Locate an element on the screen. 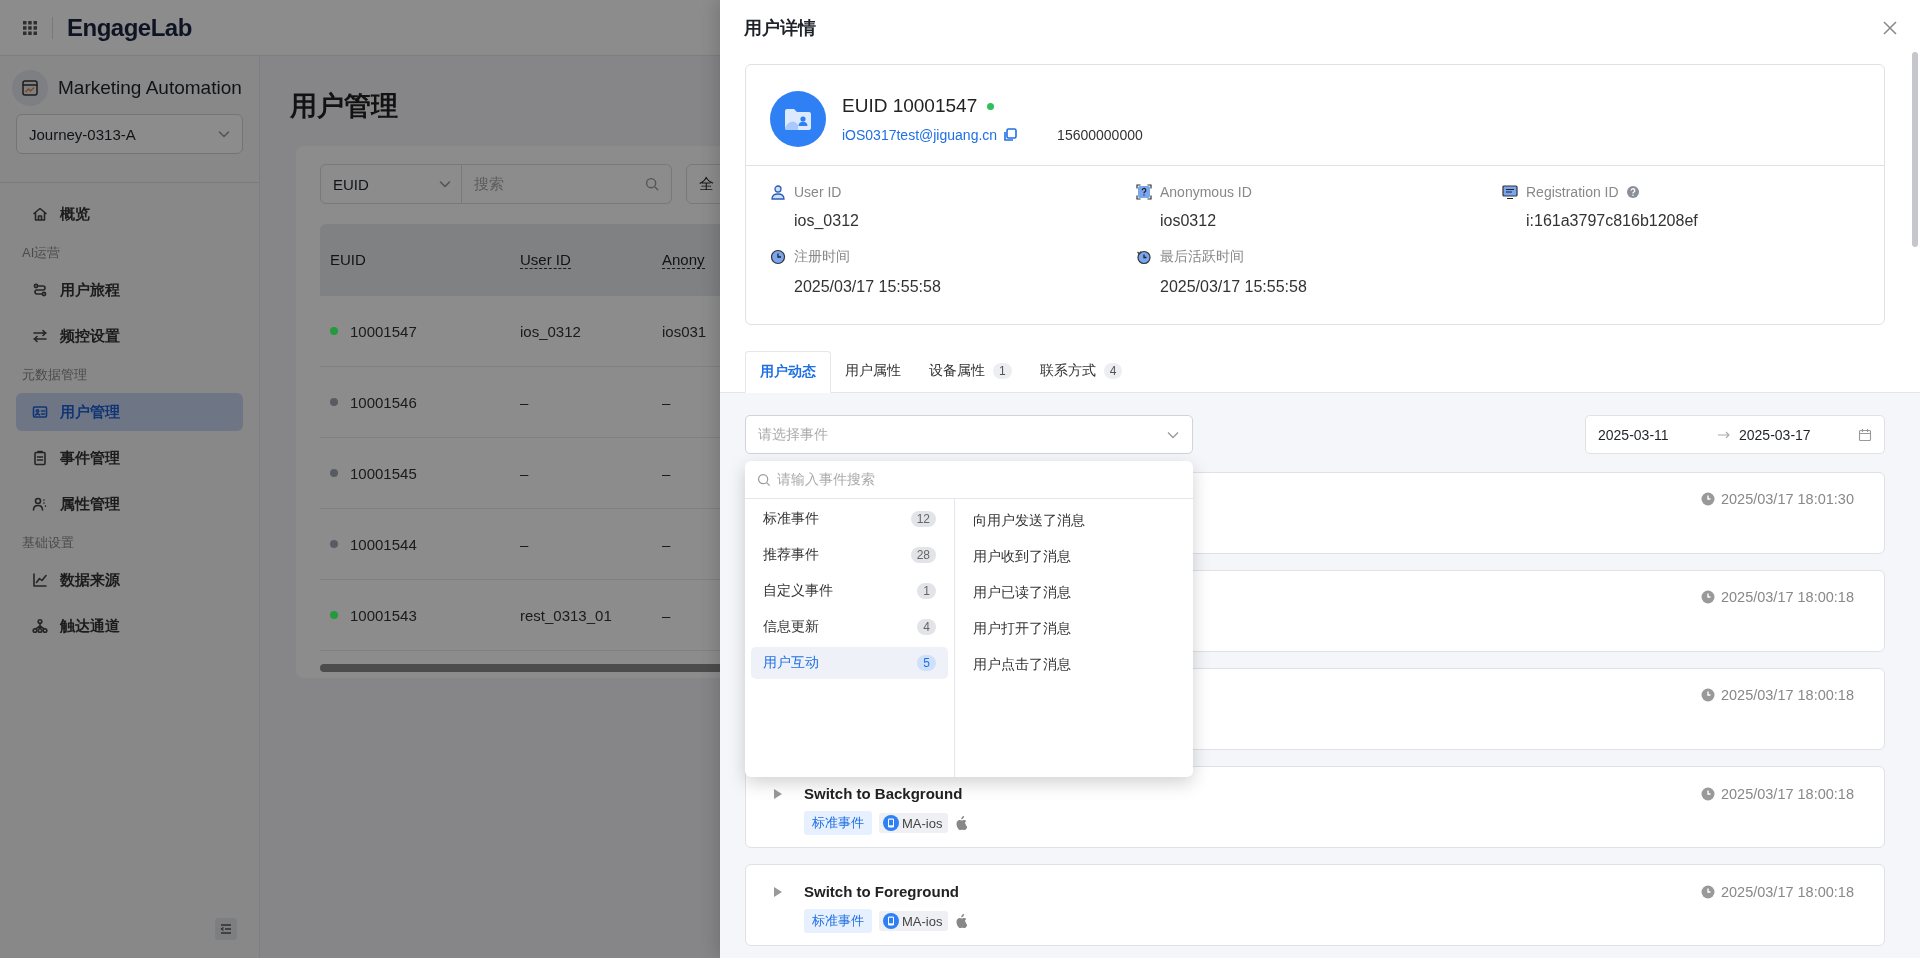 This screenshot has height=958, width=1920. count-badge: 28 is located at coordinates (923, 555).